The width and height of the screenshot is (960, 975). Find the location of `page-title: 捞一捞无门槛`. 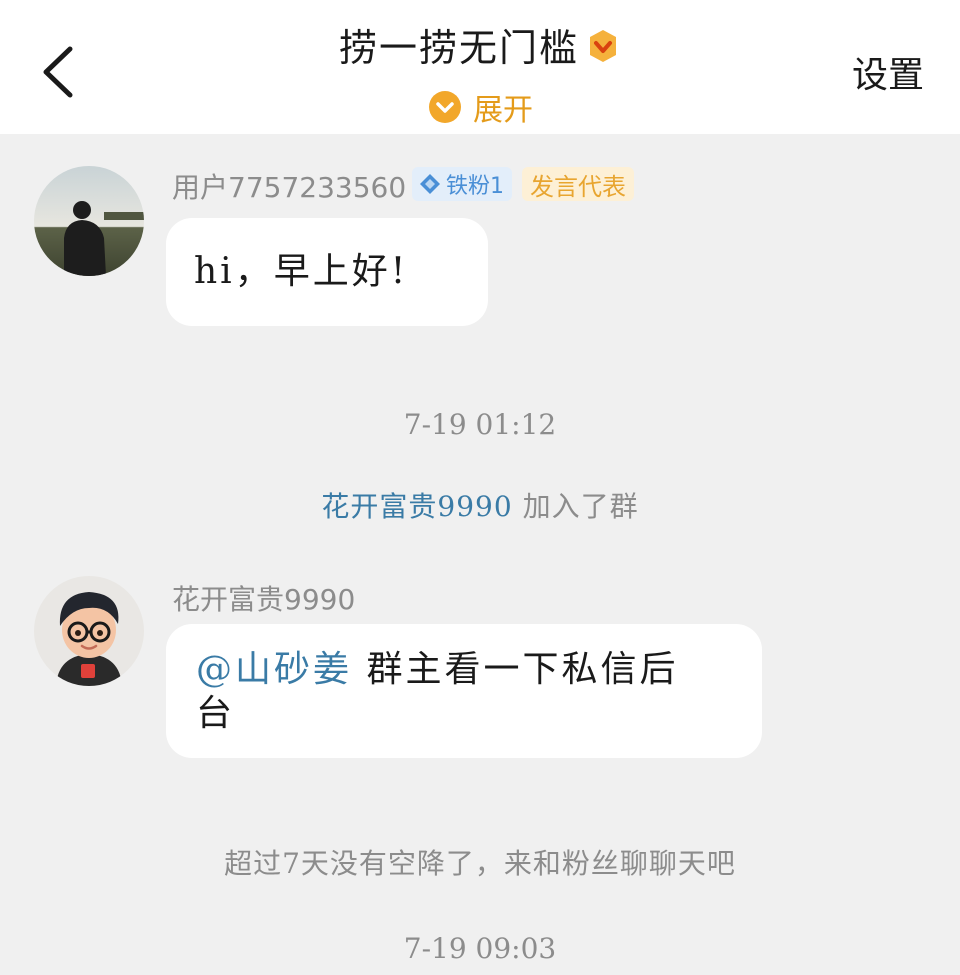

page-title: 捞一捞无门槛 is located at coordinates (458, 47).